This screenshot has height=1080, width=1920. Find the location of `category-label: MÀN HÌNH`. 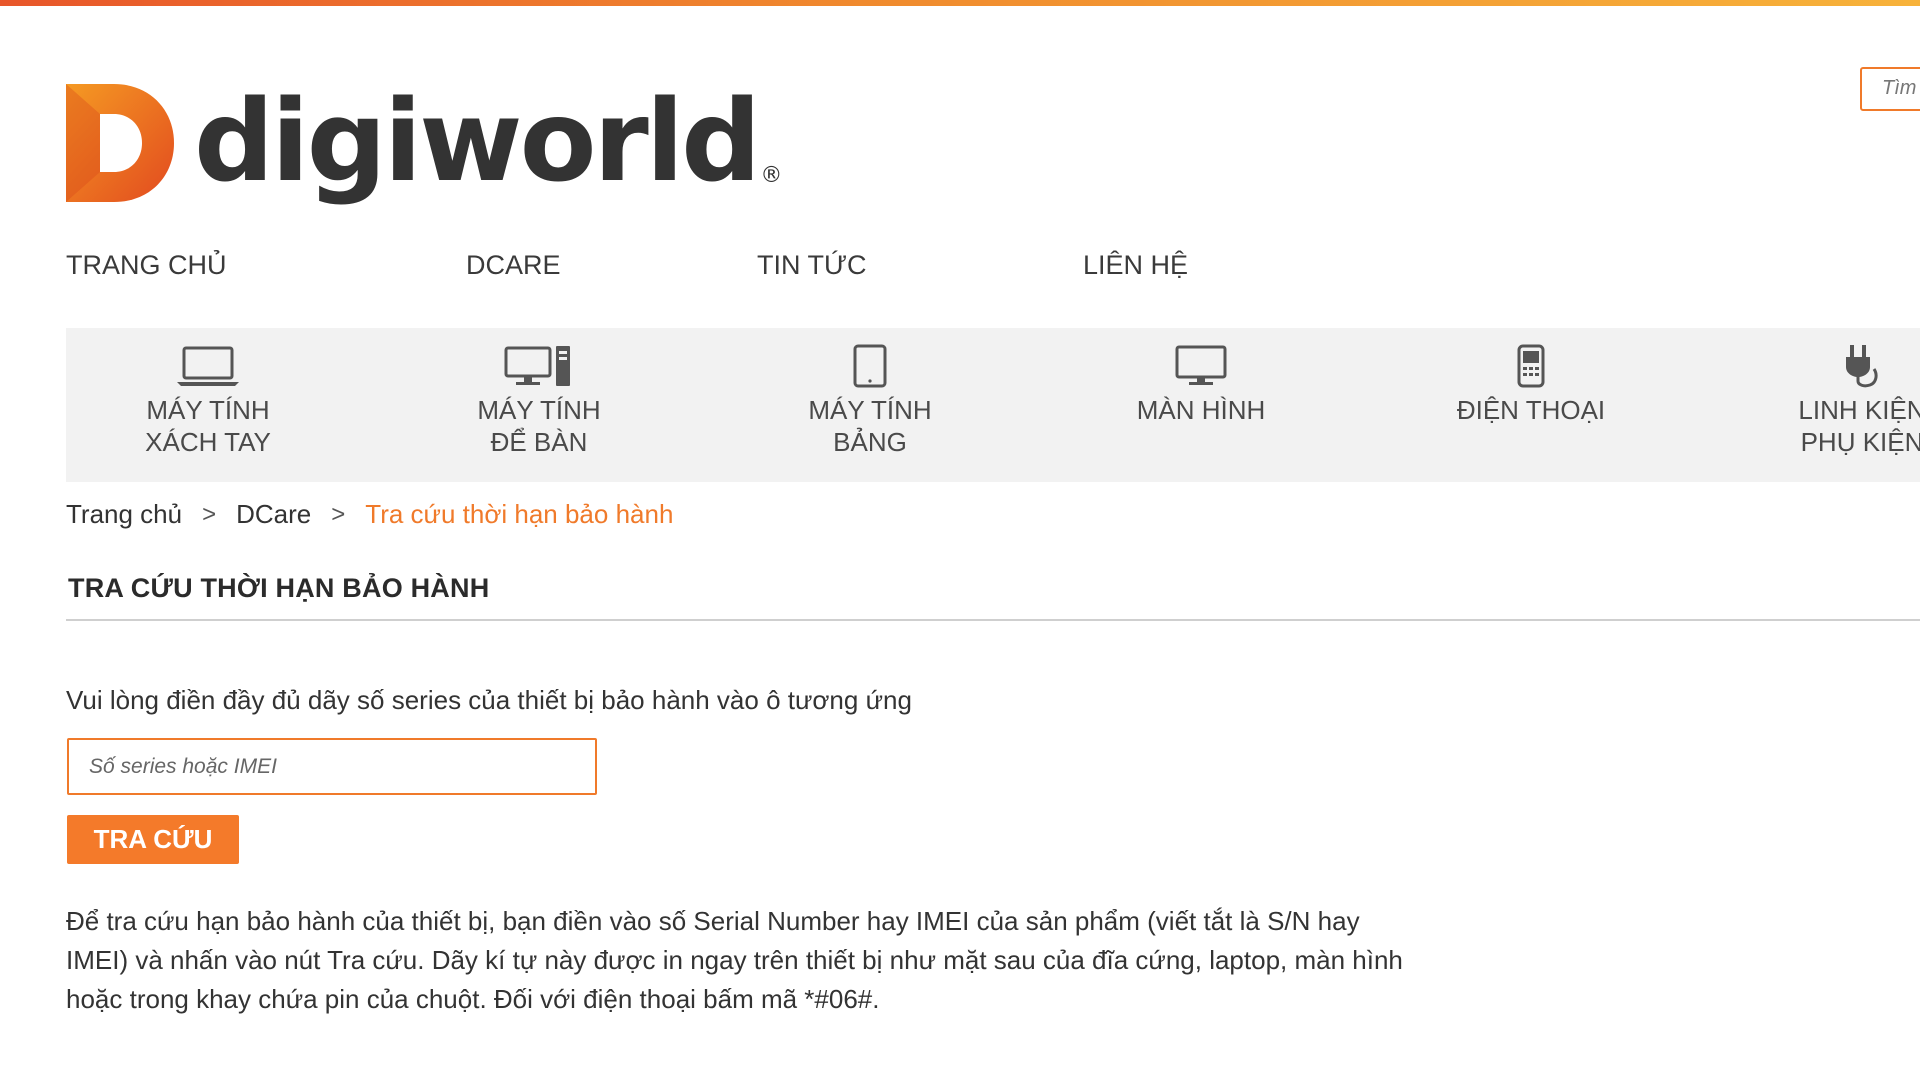

category-label: MÀN HÌNH is located at coordinates (1201, 410).